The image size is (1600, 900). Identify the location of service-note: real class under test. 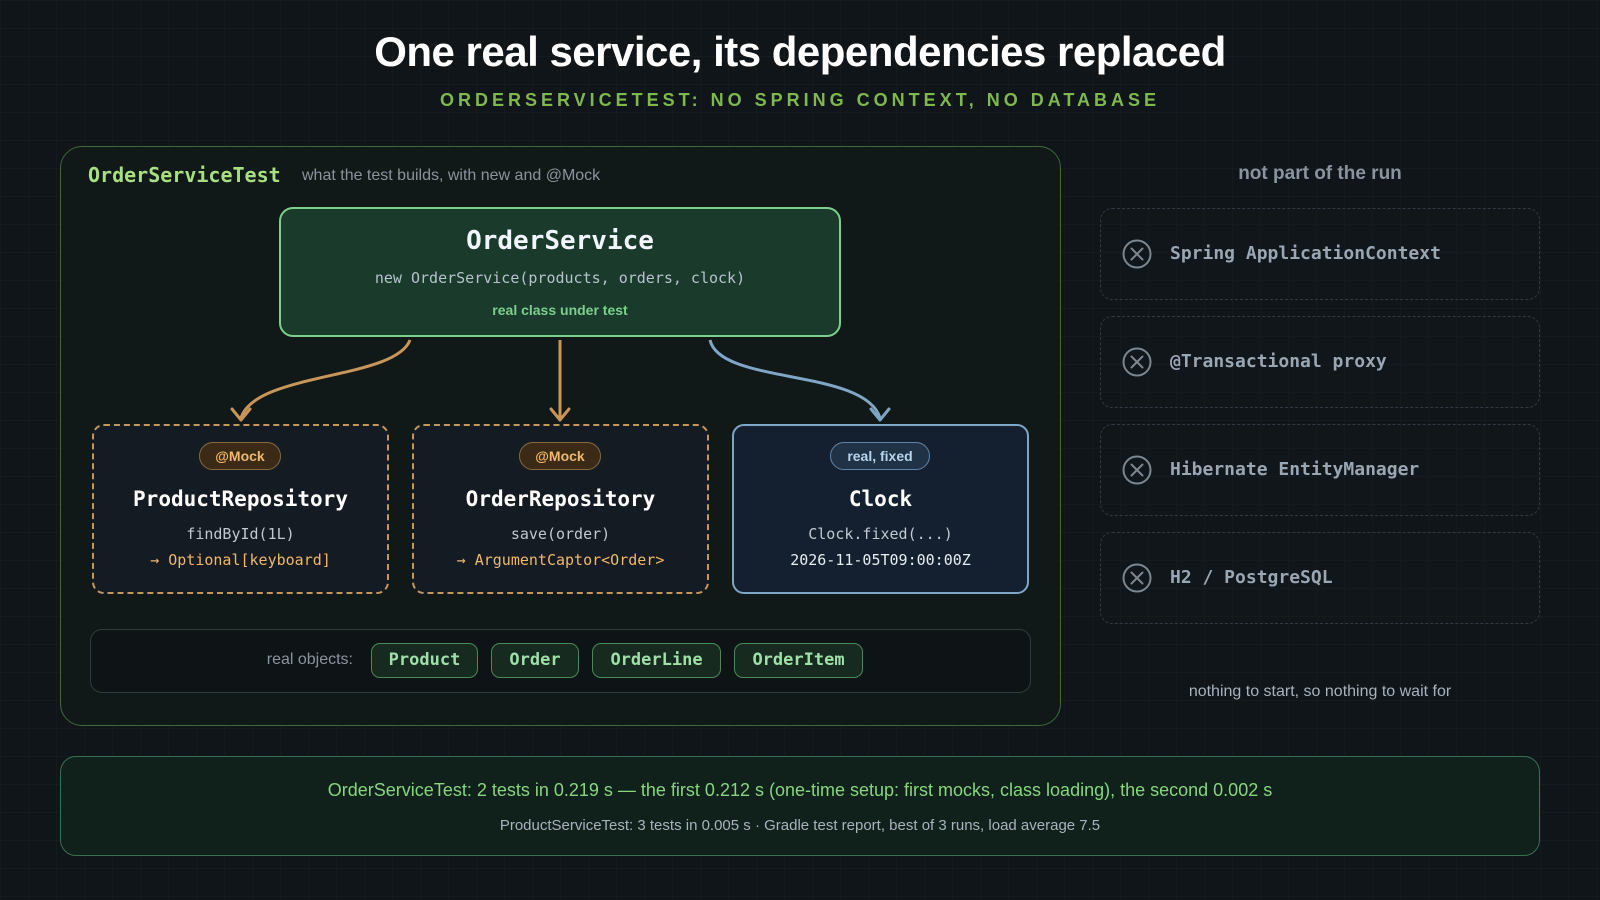
(560, 310).